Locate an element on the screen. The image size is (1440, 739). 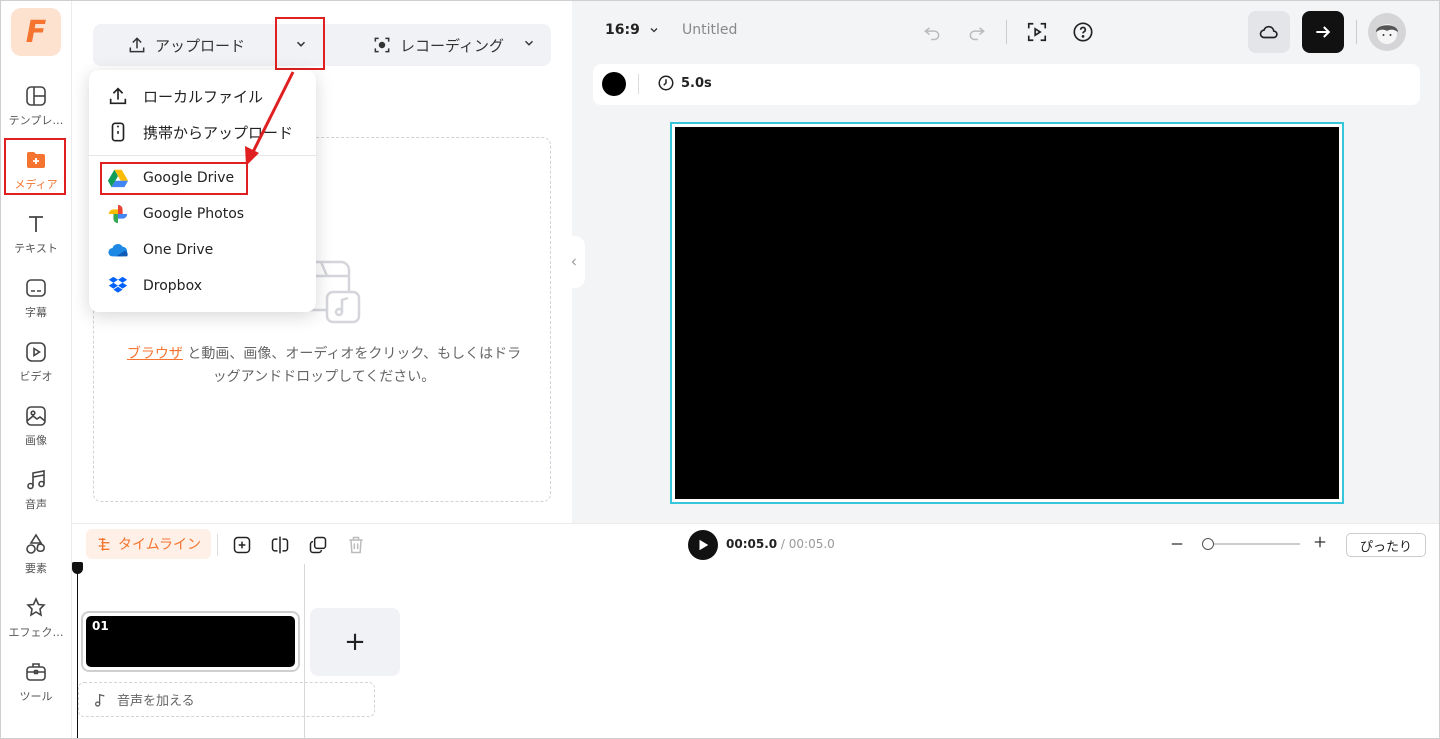
duration-control: 5.0s is located at coordinates (684, 83).